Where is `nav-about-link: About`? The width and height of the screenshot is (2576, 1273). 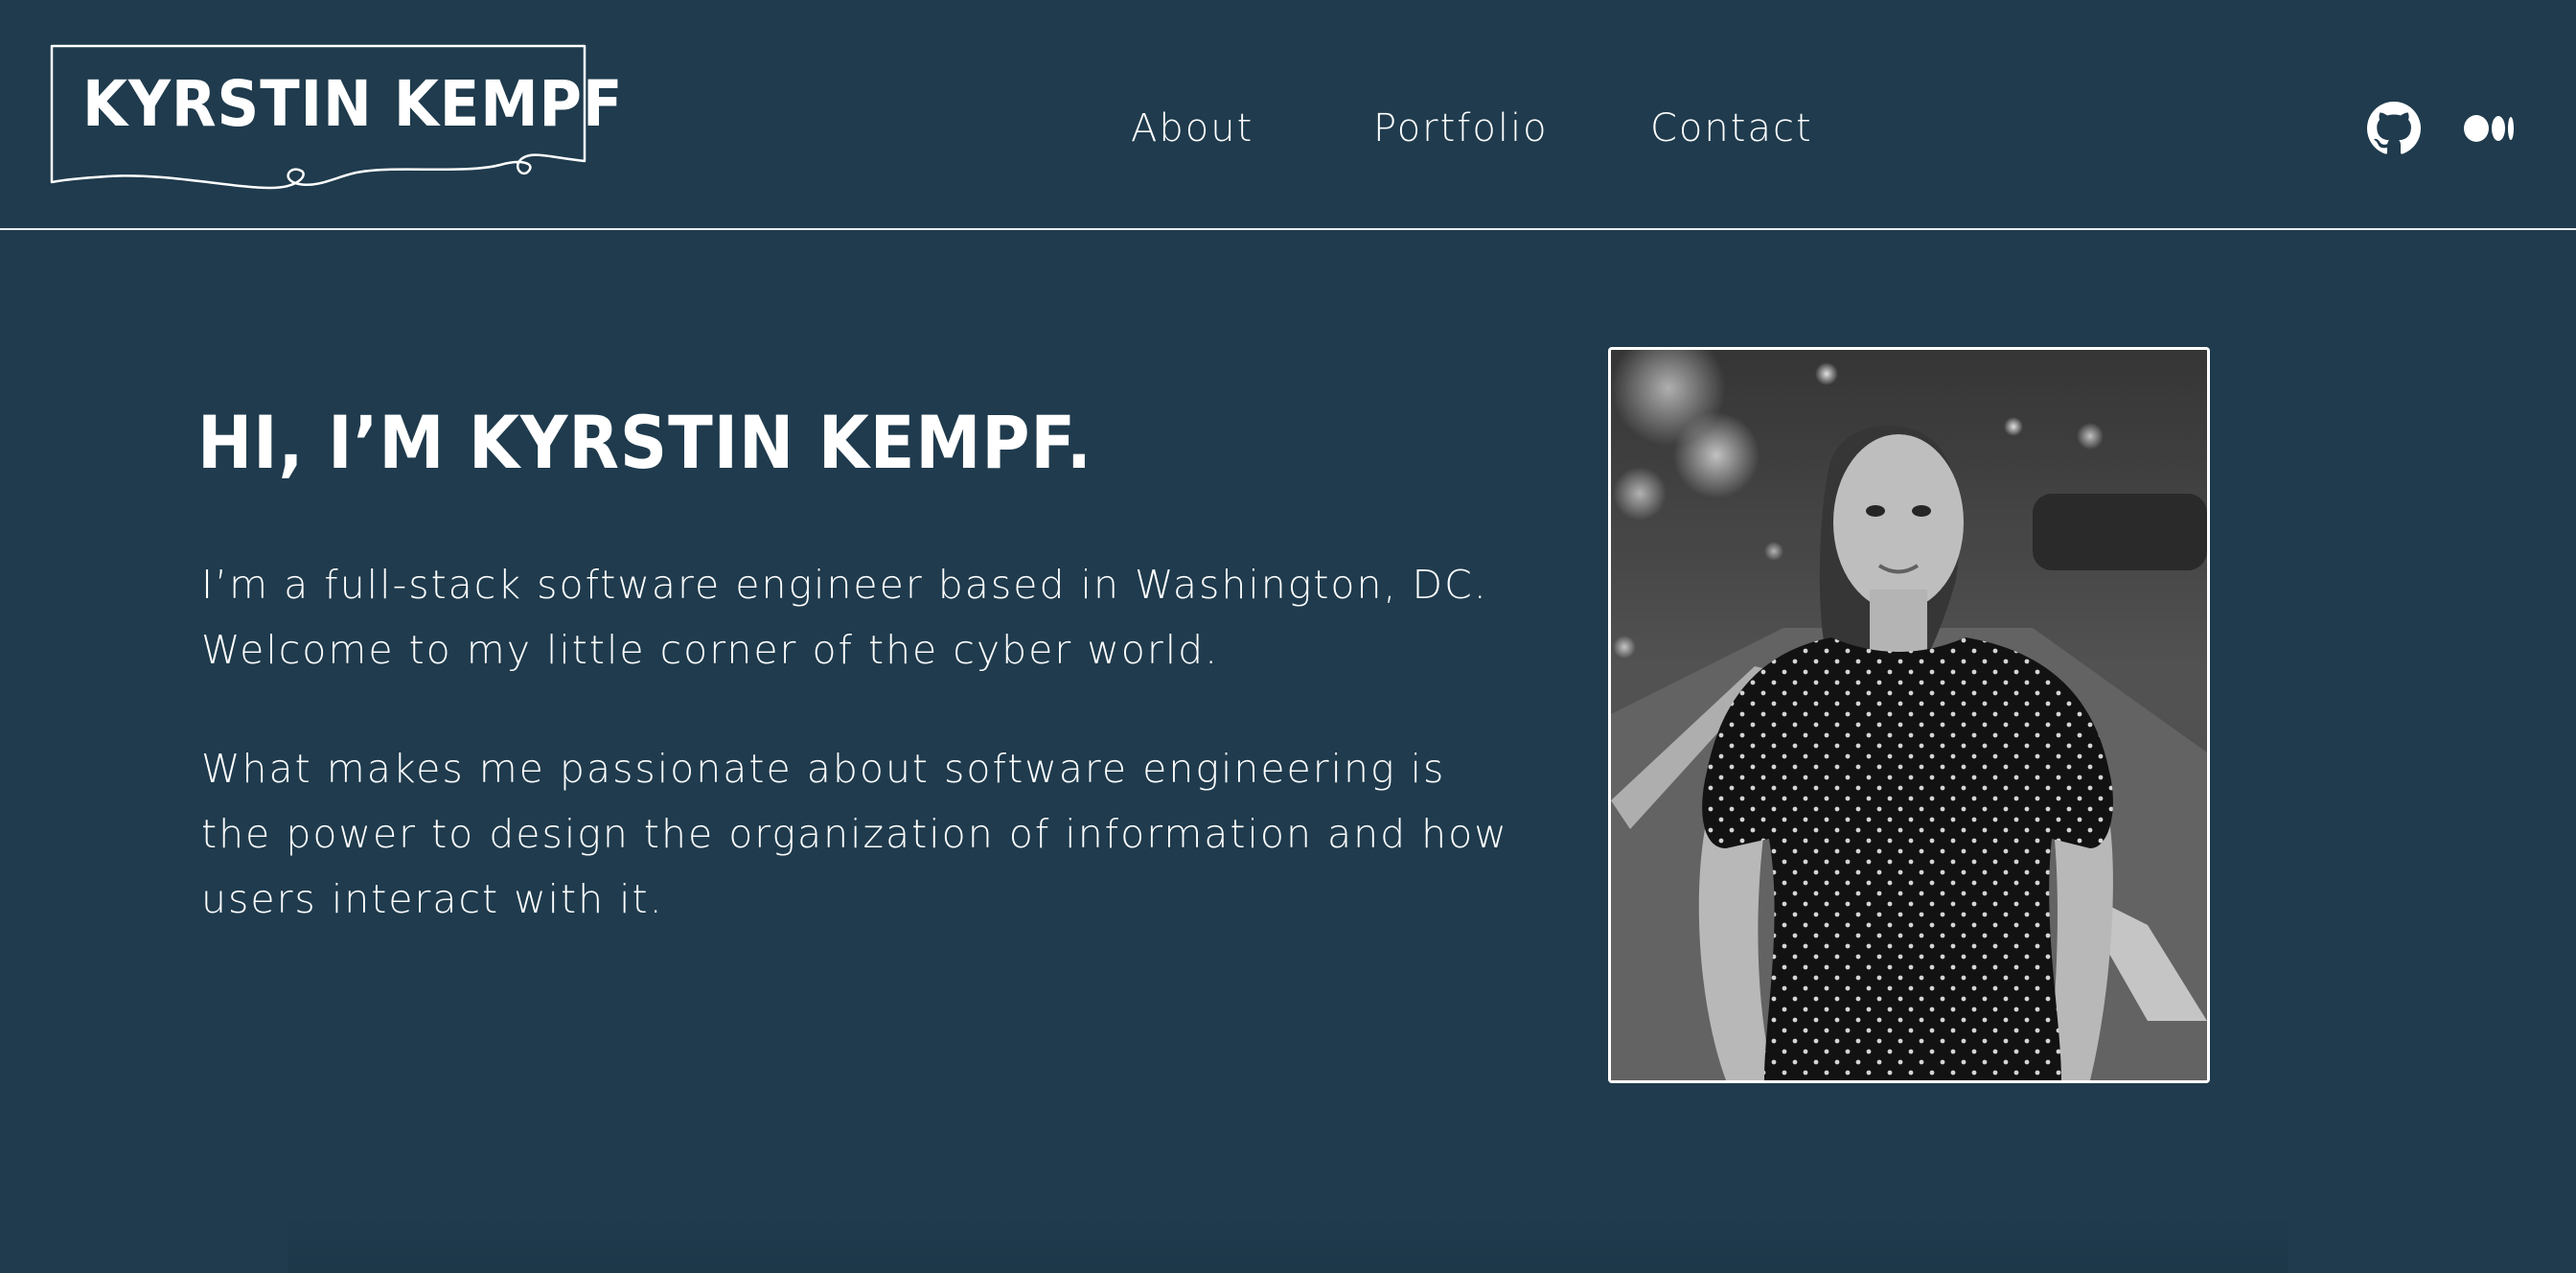 nav-about-link: About is located at coordinates (1192, 128).